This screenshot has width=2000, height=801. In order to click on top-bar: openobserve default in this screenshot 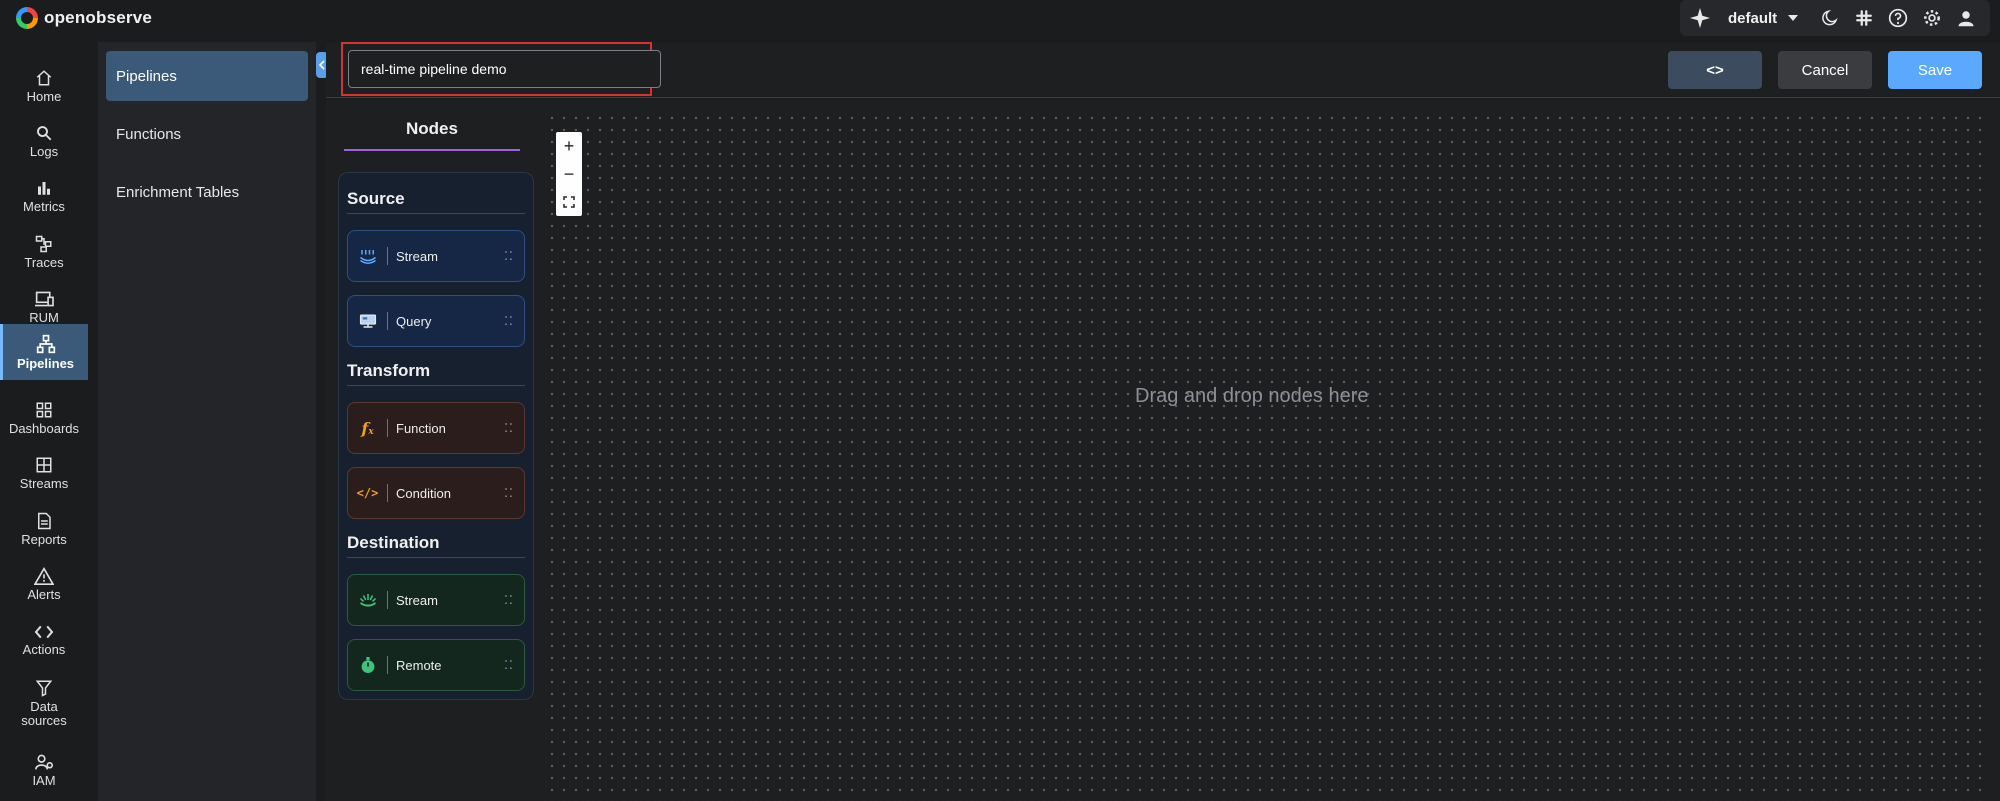, I will do `click(1000, 21)`.